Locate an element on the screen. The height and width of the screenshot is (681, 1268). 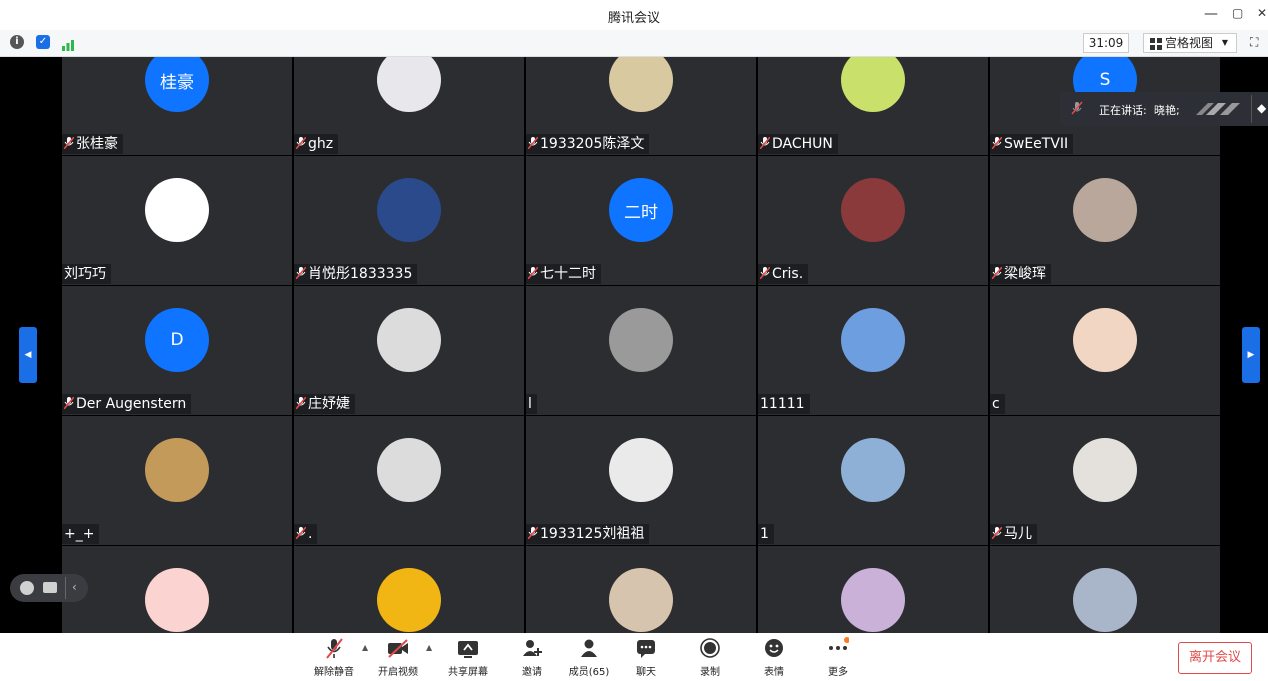
participant-tile: 11111 is located at coordinates (873, 350).